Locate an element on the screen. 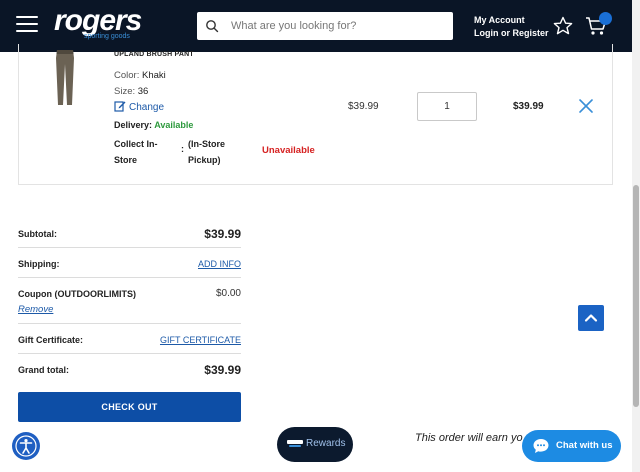  size-label: Size: is located at coordinates (125, 91).